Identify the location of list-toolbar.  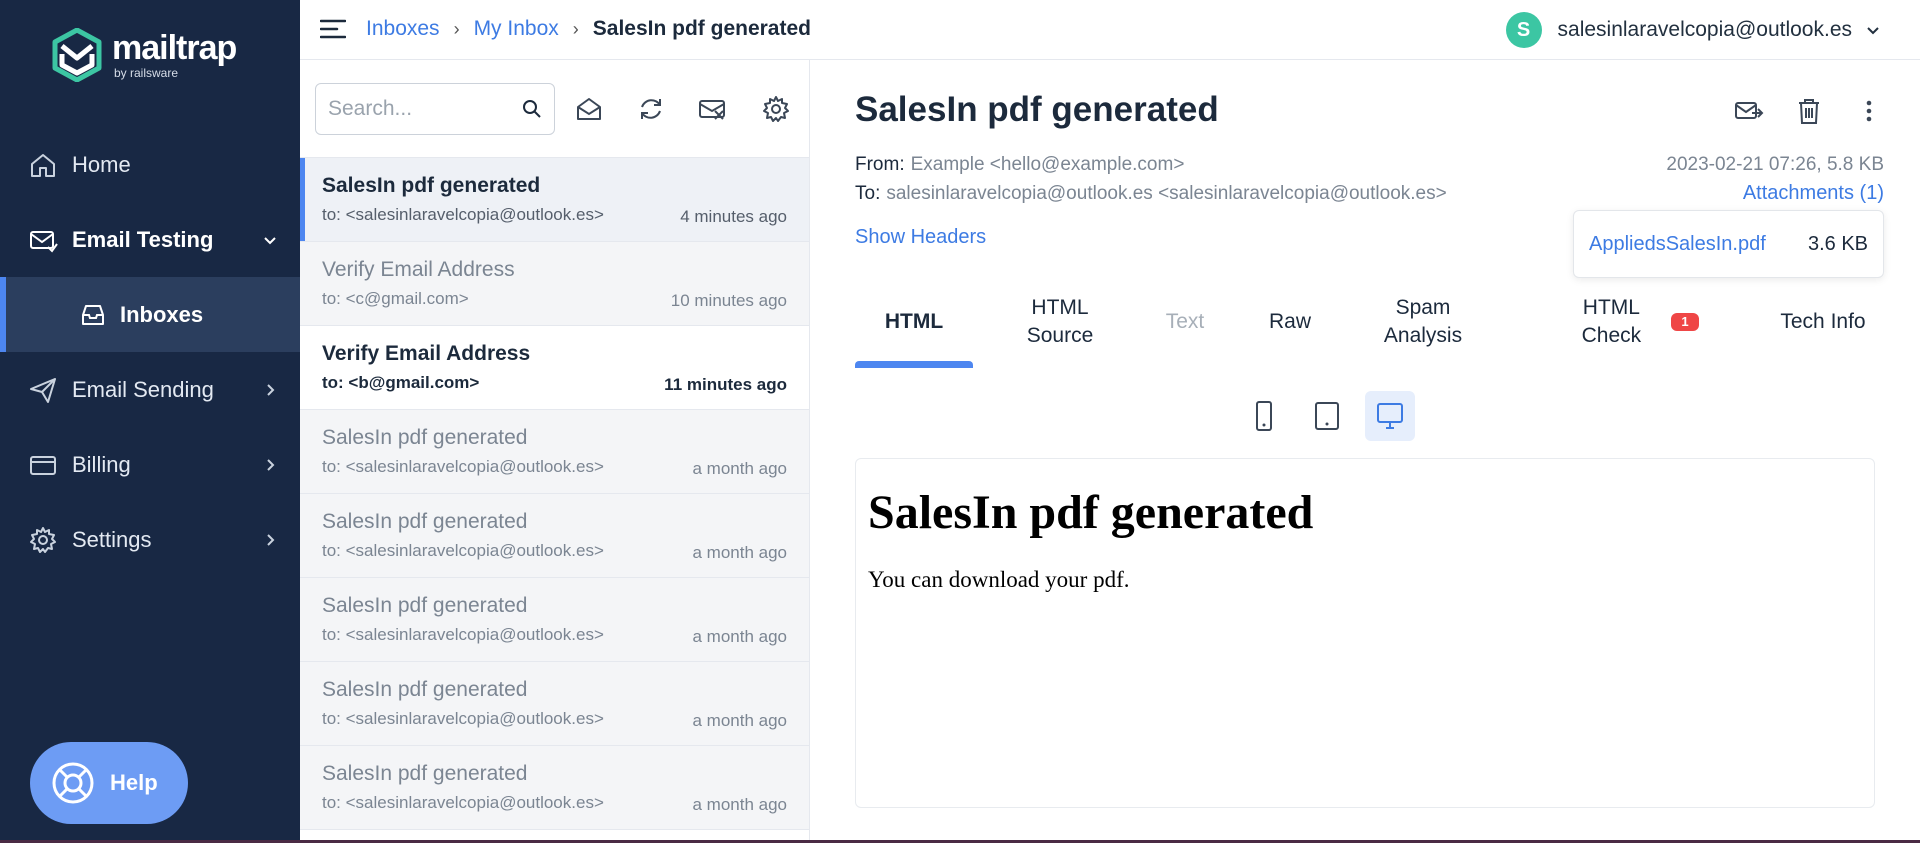
(554, 109).